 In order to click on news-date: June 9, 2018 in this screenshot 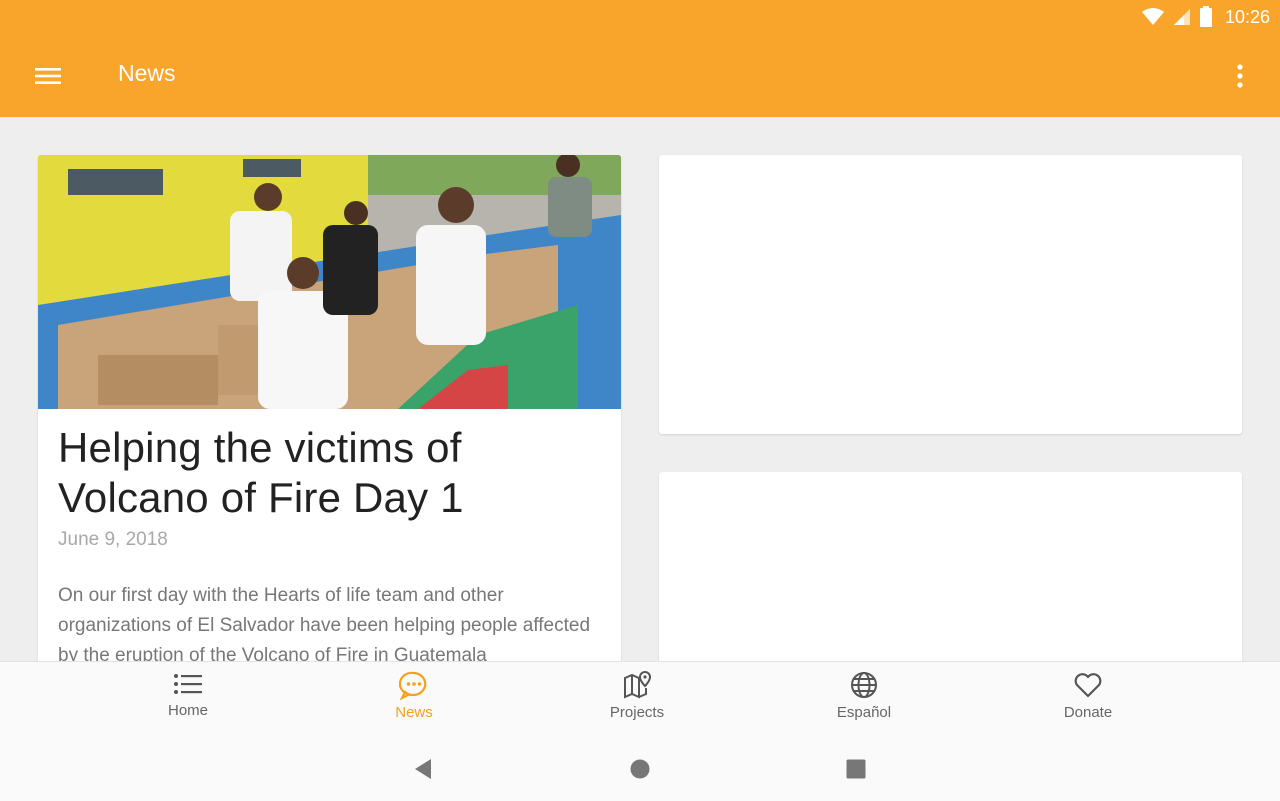, I will do `click(113, 539)`.